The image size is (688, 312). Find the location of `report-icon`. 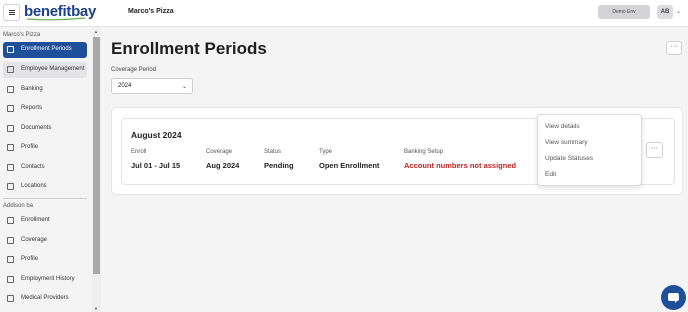

report-icon is located at coordinates (10, 108).